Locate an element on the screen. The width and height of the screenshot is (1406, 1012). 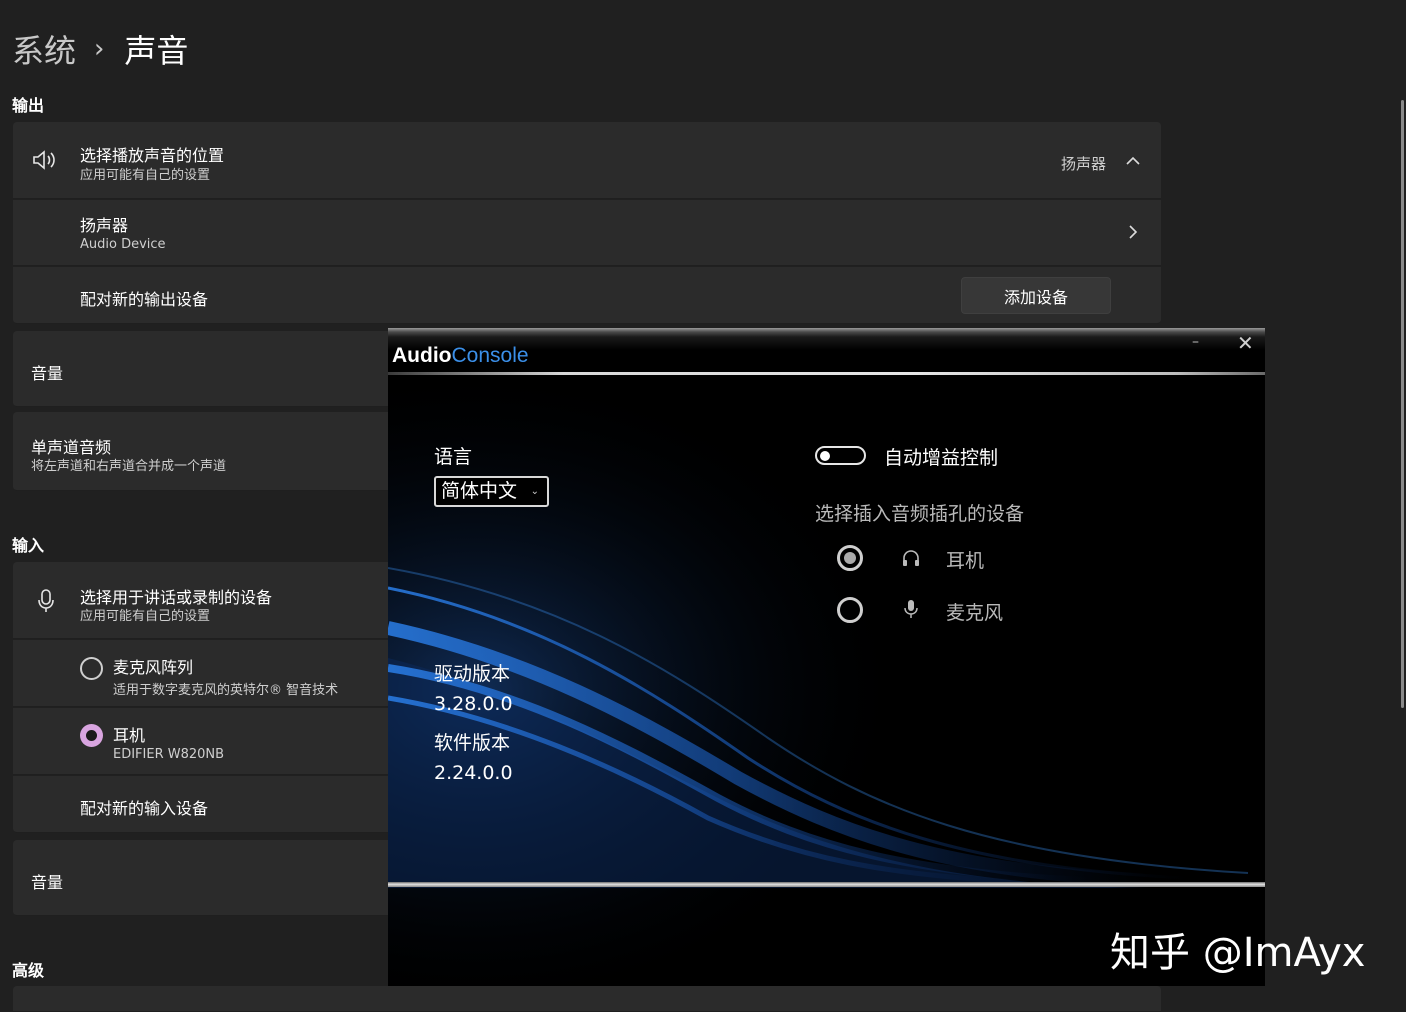
mic-array-subtitle: 适用于数字麦克风的英特尔® 智音技术 is located at coordinates (226, 690).